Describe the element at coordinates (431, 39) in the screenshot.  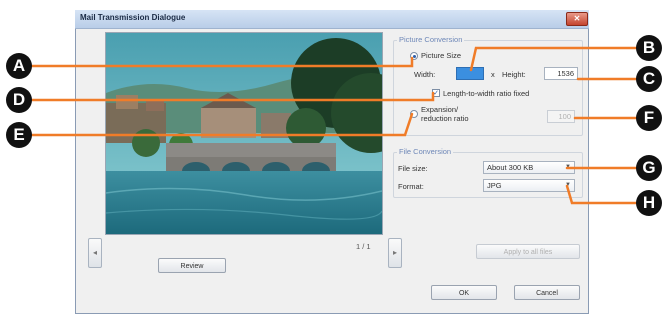
I see `picture-conversion-label: Picture Conversion` at that location.